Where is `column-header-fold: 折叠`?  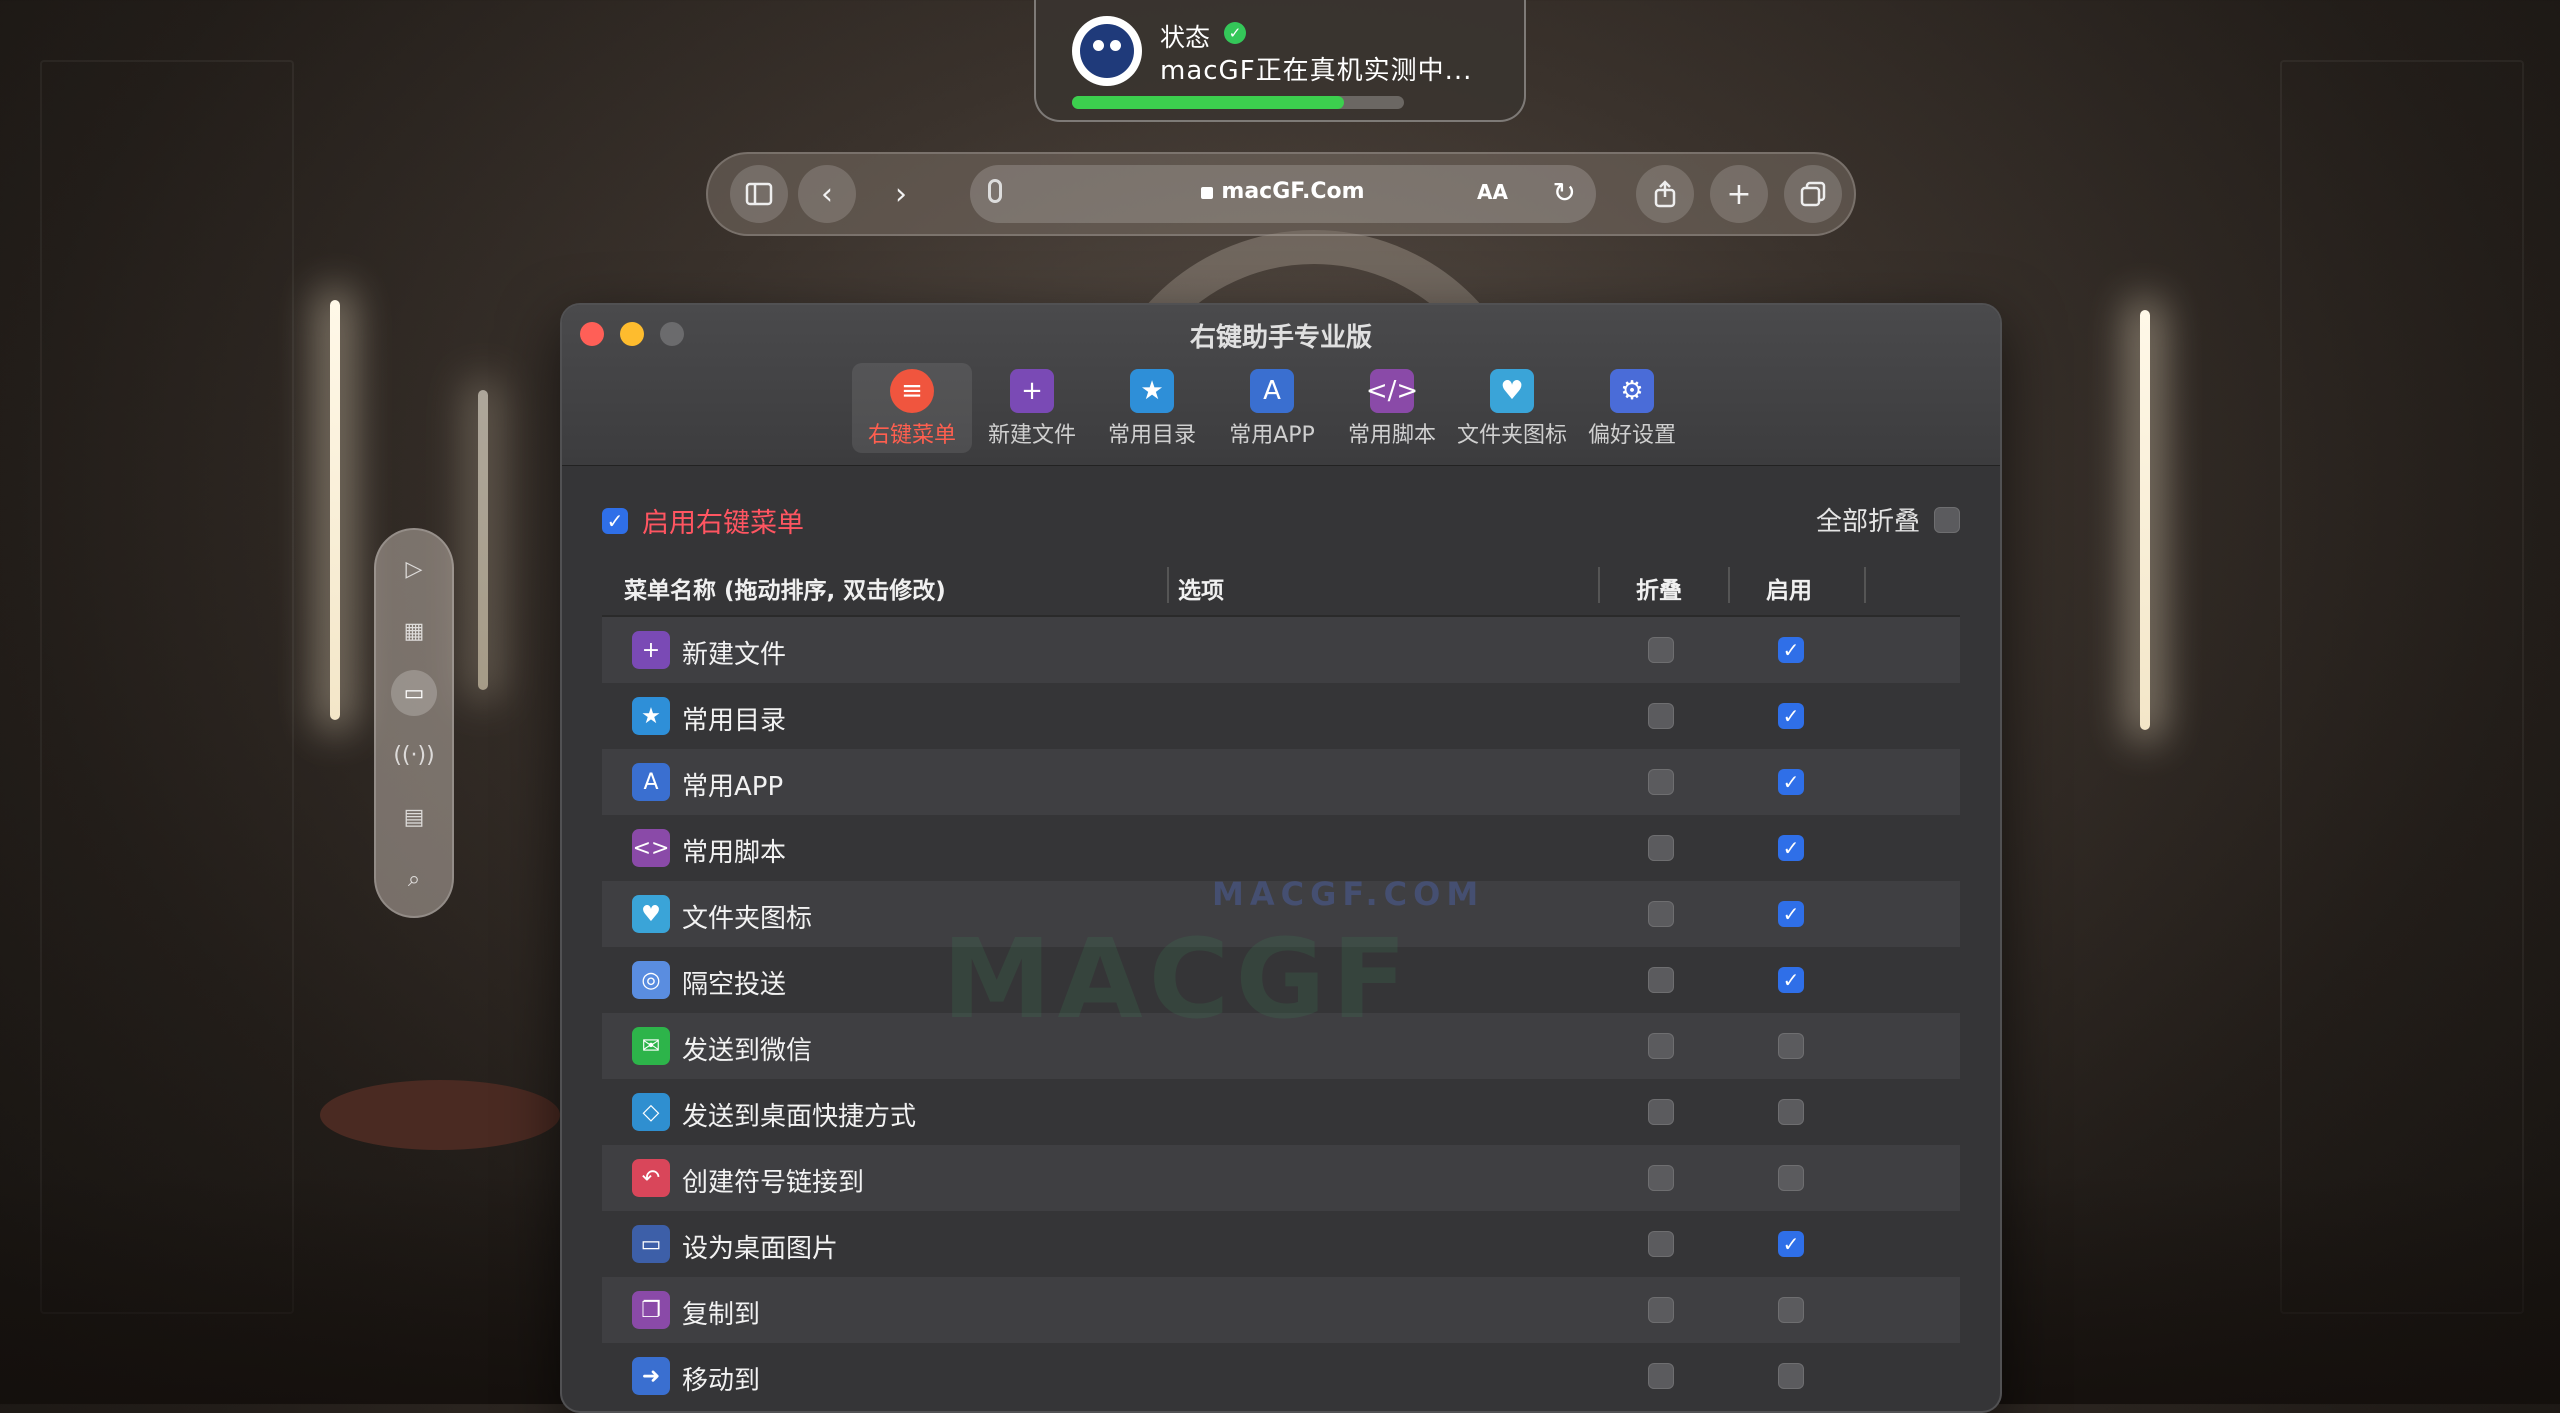
column-header-fold: 折叠 is located at coordinates (1659, 588).